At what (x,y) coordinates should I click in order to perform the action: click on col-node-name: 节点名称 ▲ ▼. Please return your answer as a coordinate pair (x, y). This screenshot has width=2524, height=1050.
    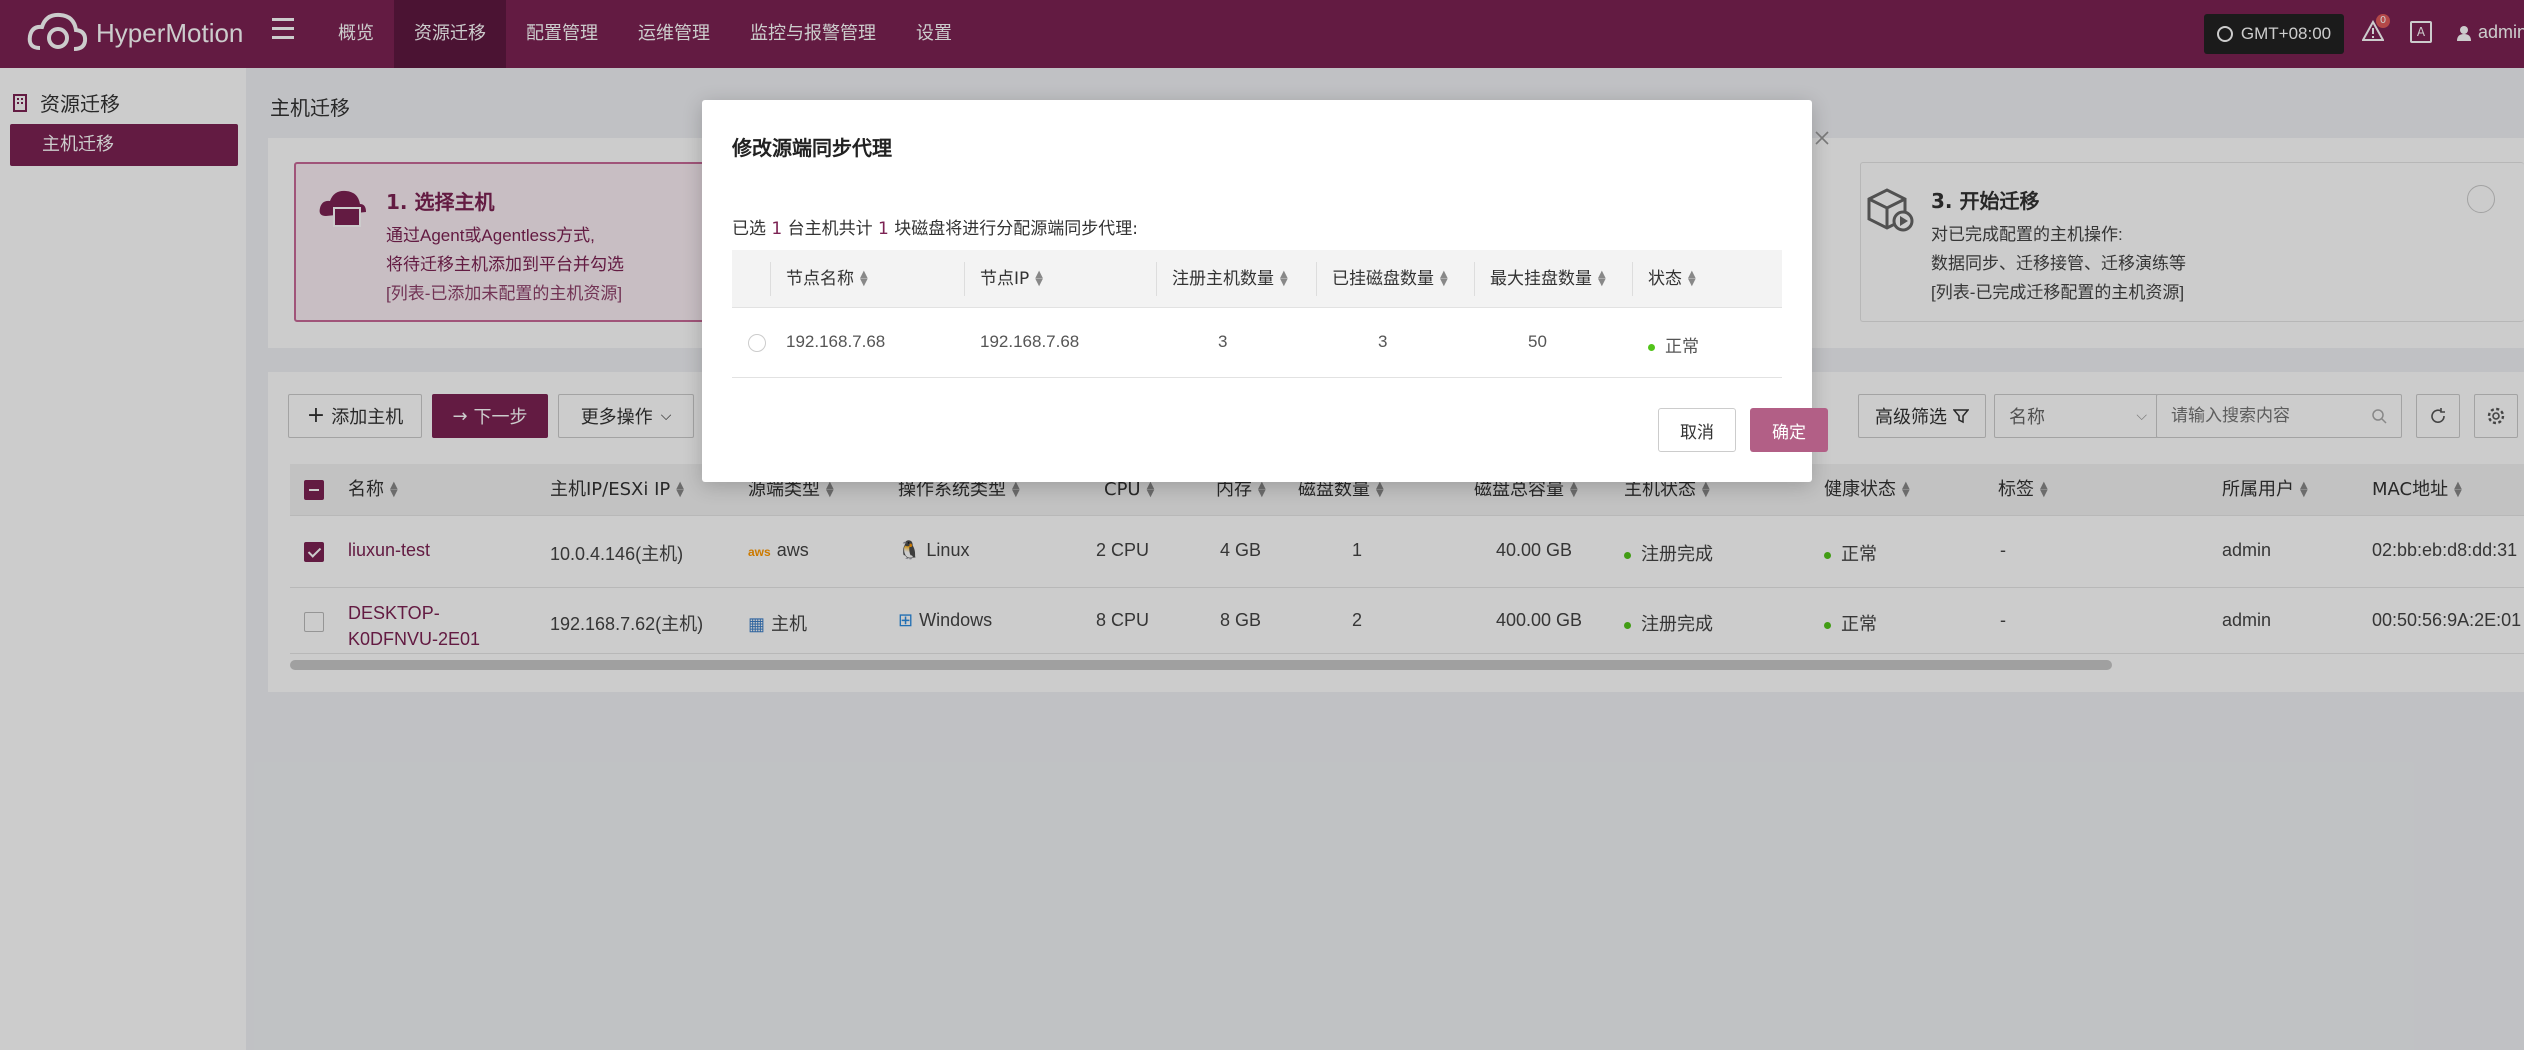
    Looking at the image, I should click on (827, 279).